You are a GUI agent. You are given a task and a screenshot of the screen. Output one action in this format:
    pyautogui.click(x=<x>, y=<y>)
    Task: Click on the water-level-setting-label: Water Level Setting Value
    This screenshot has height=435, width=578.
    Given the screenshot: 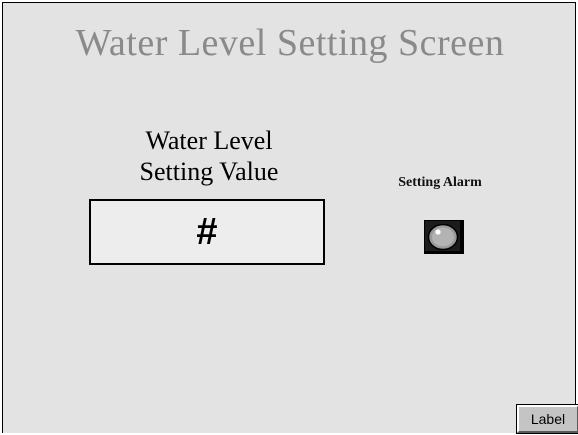 What is the action you would take?
    pyautogui.click(x=209, y=156)
    